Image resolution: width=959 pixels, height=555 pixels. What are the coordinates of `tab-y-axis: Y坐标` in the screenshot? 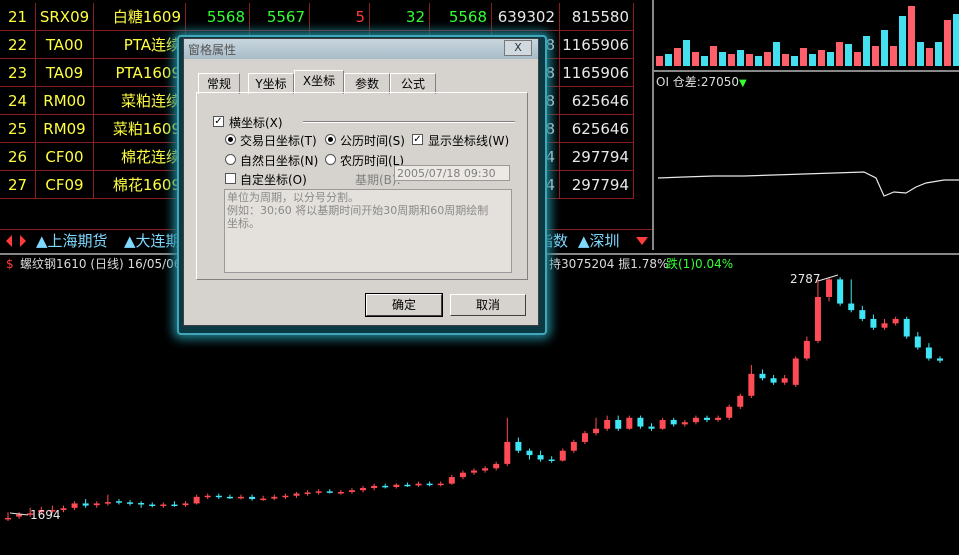 It's located at (271, 83).